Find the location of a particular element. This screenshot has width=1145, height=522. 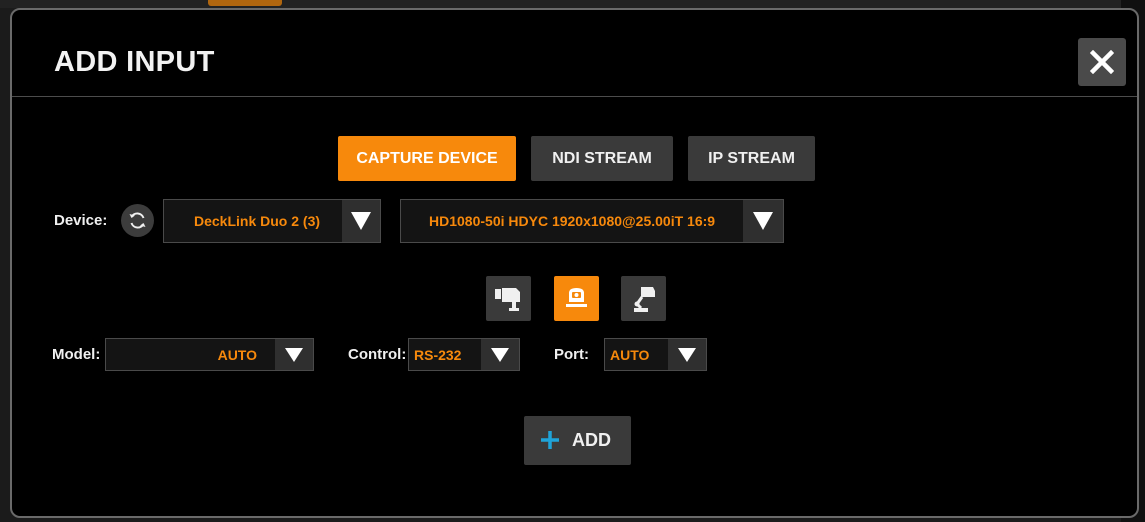

control-select-arrow is located at coordinates (500, 354).